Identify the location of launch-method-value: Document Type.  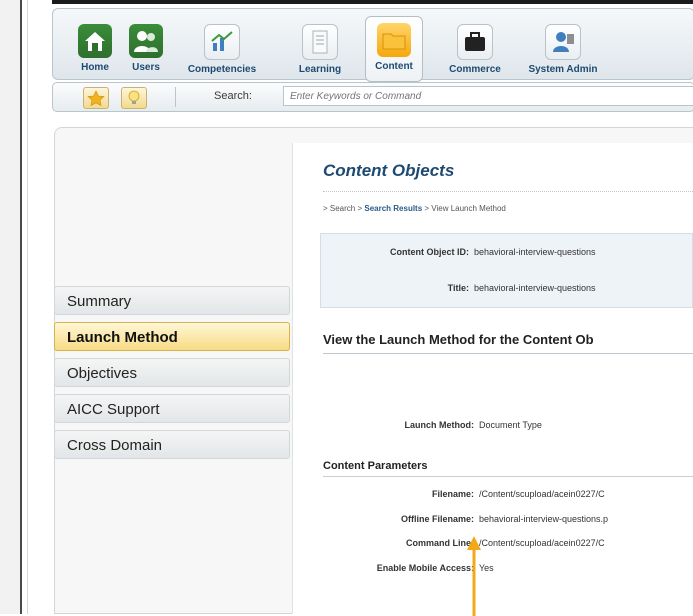
(510, 425).